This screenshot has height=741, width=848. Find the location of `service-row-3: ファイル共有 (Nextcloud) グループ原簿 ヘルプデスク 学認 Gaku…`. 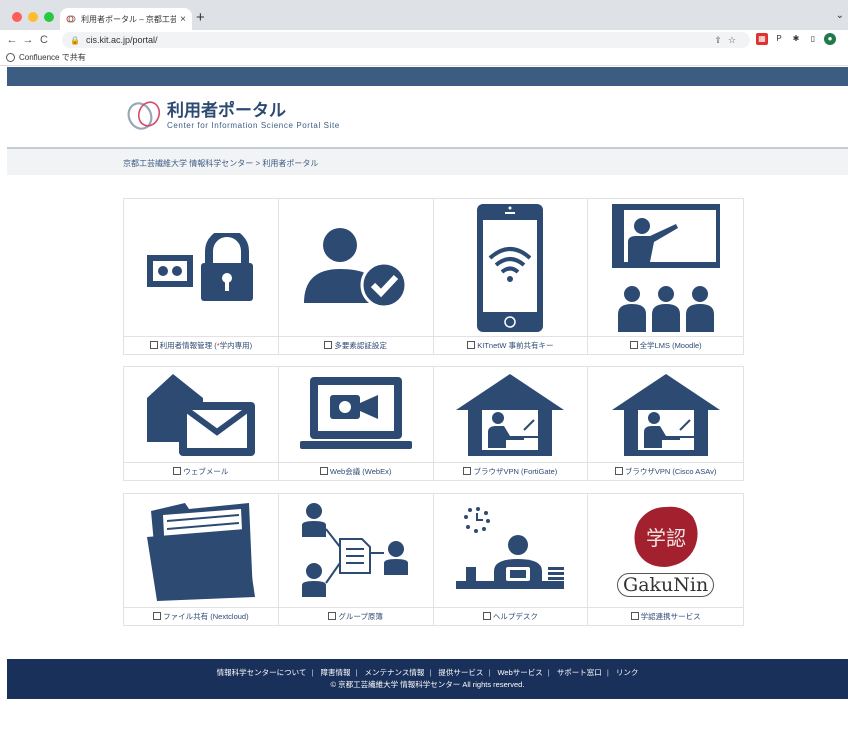

service-row-3: ファイル共有 (Nextcloud) グループ原簿 ヘルプデスク 学認 Gaku… is located at coordinates (433, 559).